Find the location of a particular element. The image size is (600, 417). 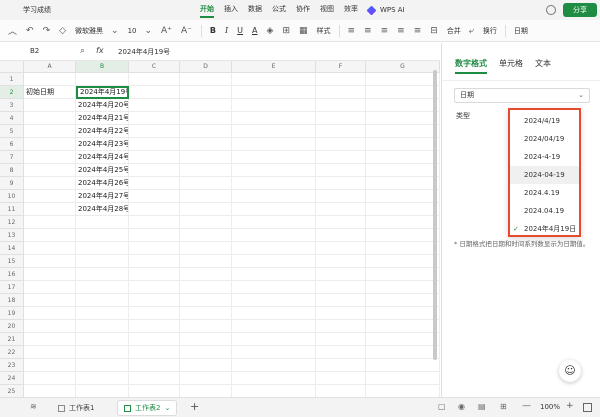

cell-b21 is located at coordinates (102, 339).